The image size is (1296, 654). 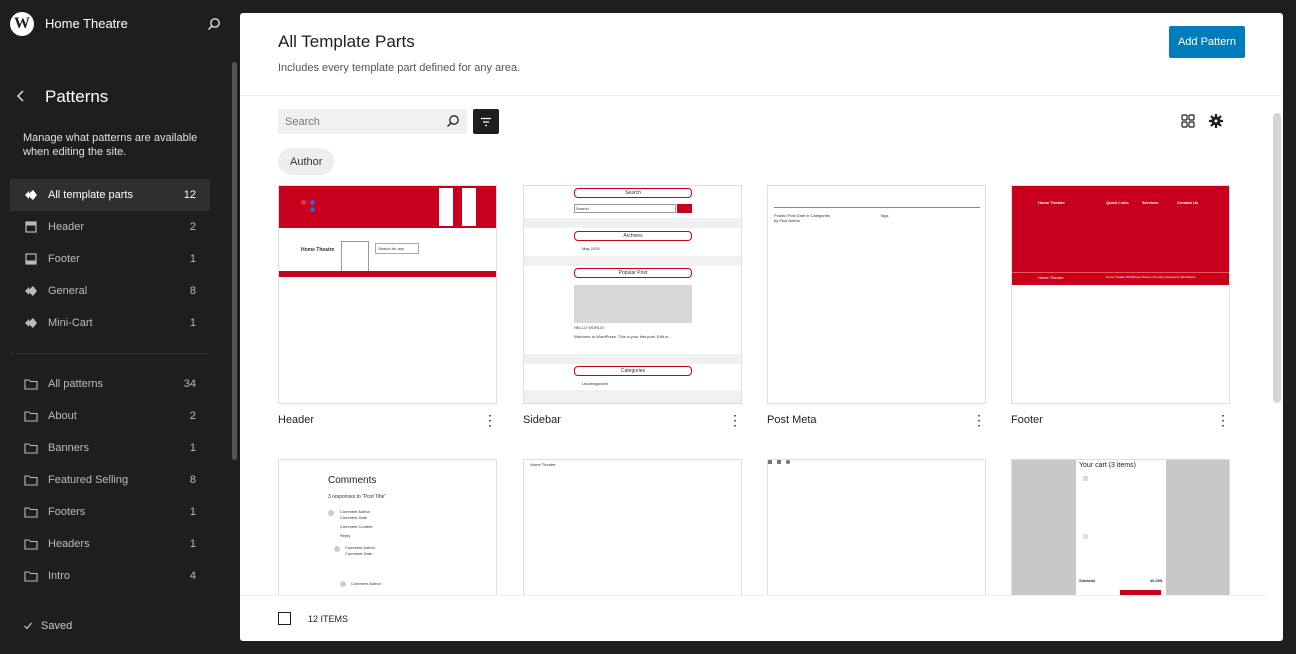 I want to click on add-pattern-button: Add Pattern, so click(x=1207, y=42).